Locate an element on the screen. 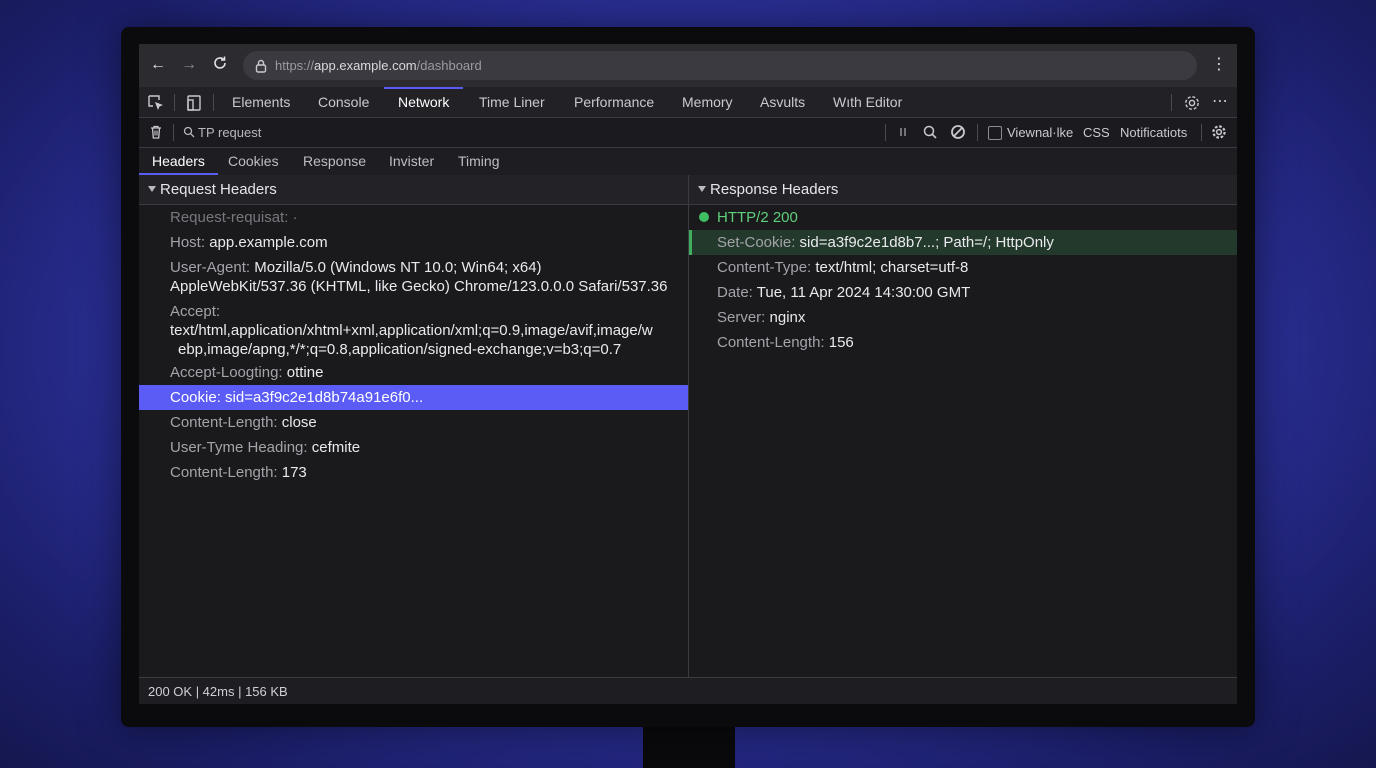 This screenshot has height=768, width=1376. subtab-invister: Invister is located at coordinates (411, 161).